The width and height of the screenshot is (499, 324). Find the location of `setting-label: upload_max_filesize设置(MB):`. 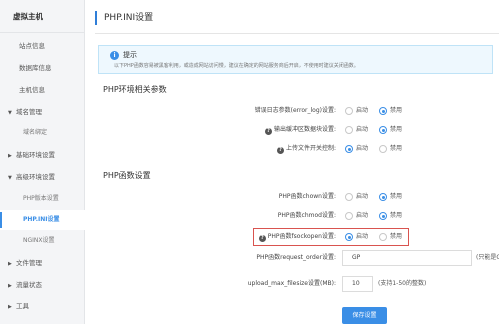

setting-label: upload_max_filesize设置(MB): is located at coordinates (291, 283).